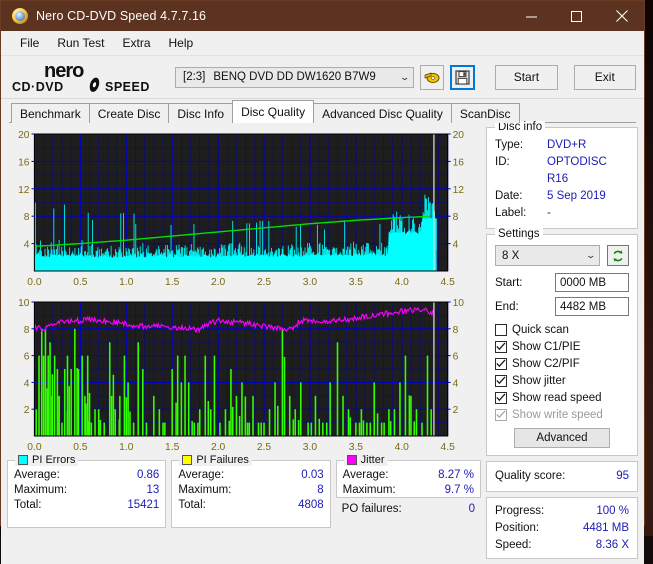 The image size is (653, 564). Describe the element at coordinates (604, 77) in the screenshot. I see `exit-button: Exit` at that location.